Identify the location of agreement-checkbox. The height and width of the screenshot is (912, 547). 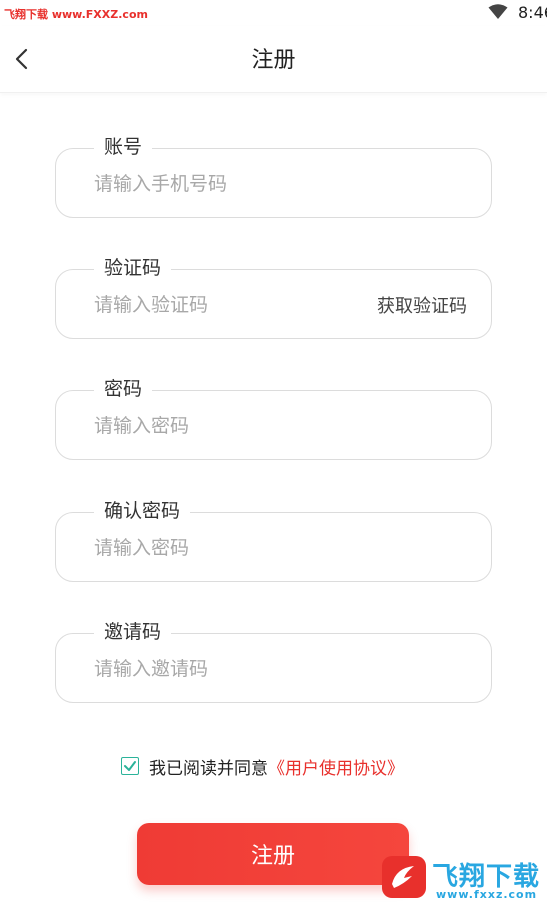
(130, 766).